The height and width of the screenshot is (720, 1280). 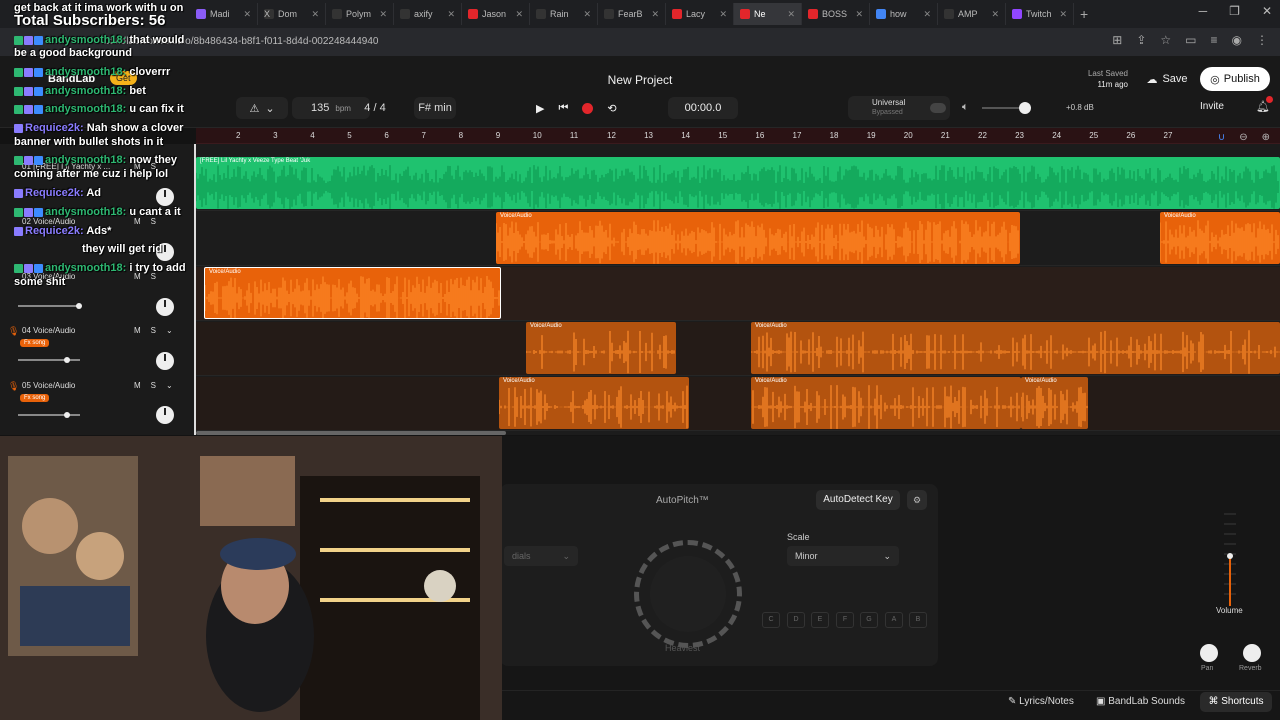 What do you see at coordinates (1266, 137) in the screenshot?
I see `zoom-in-icon: ⊕` at bounding box center [1266, 137].